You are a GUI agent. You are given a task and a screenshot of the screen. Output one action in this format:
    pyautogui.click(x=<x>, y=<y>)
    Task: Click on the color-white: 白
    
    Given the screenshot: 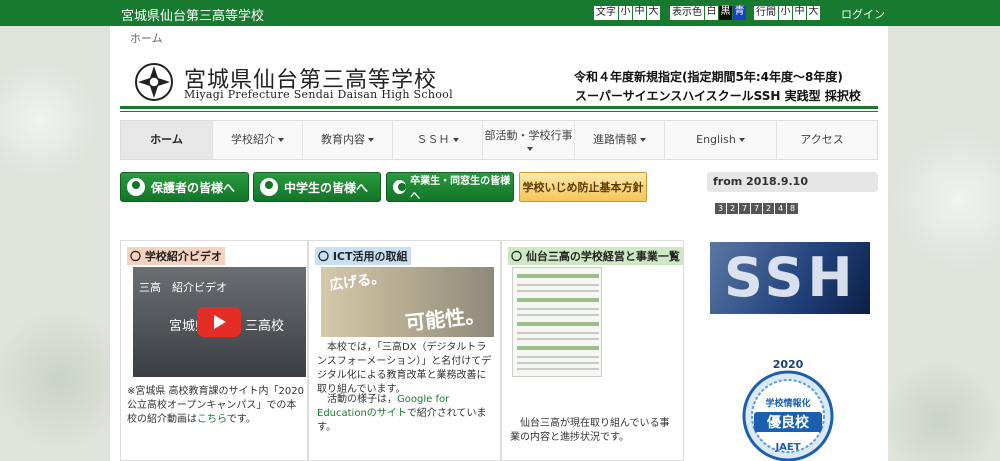 What is the action you would take?
    pyautogui.click(x=711, y=13)
    